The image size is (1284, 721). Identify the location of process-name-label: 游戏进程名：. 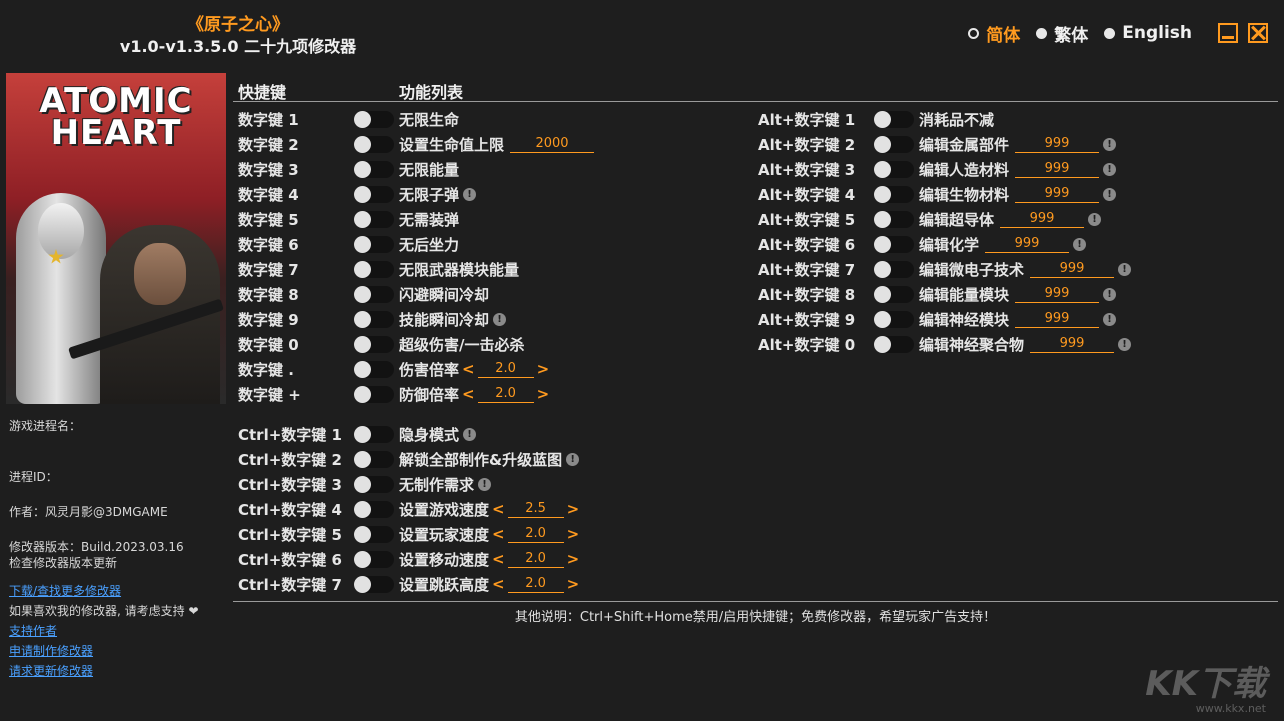
(45, 426).